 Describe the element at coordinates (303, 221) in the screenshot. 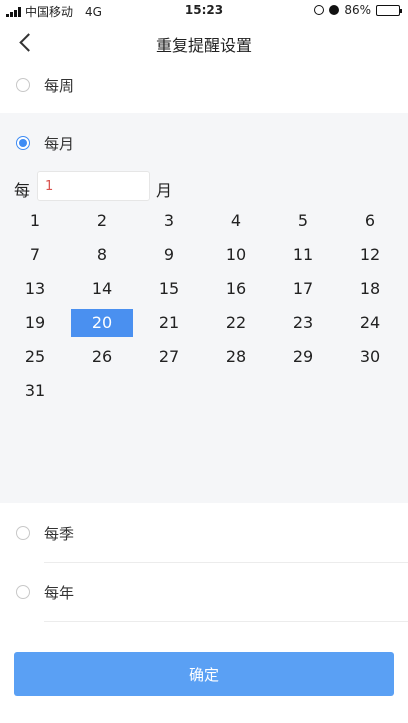

I see `day-5: 5` at that location.